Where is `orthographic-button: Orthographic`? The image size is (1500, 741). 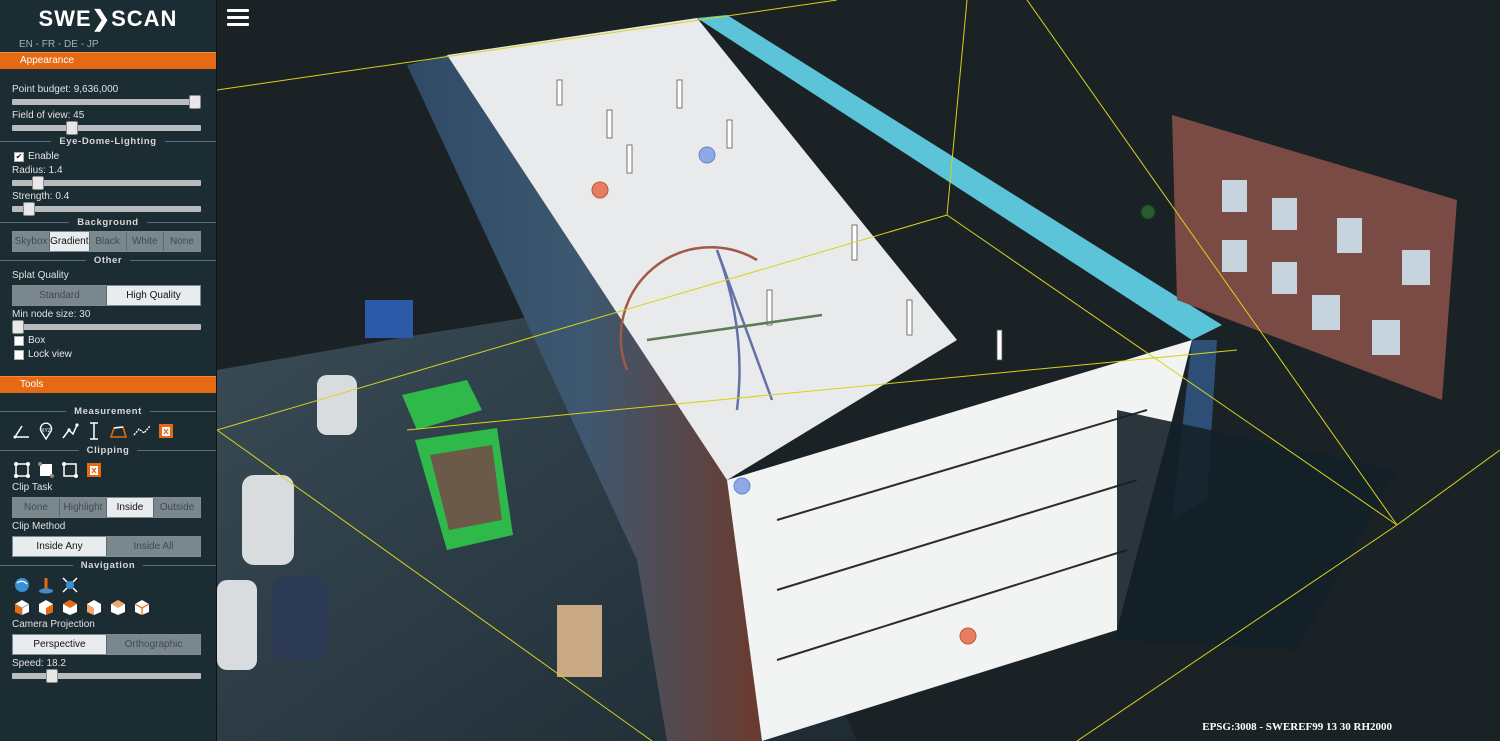
orthographic-button: Orthographic is located at coordinates (153, 644).